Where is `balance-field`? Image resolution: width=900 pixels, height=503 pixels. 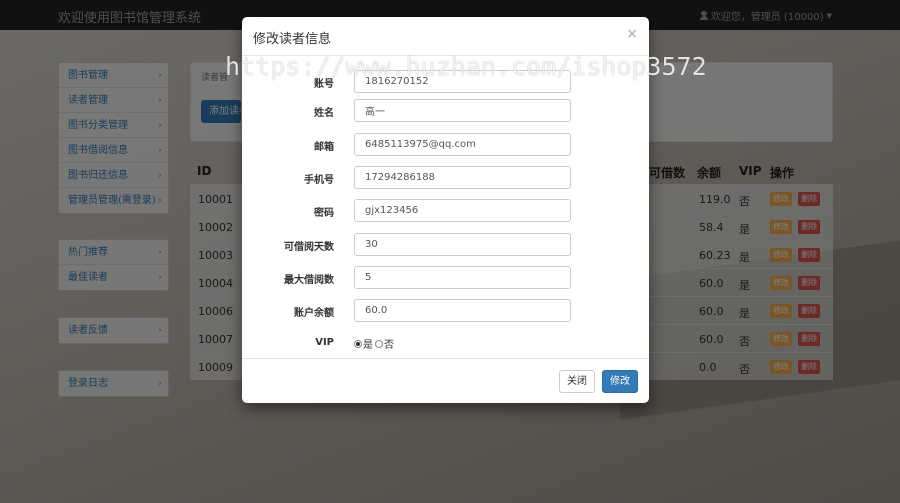
balance-field is located at coordinates (462, 310).